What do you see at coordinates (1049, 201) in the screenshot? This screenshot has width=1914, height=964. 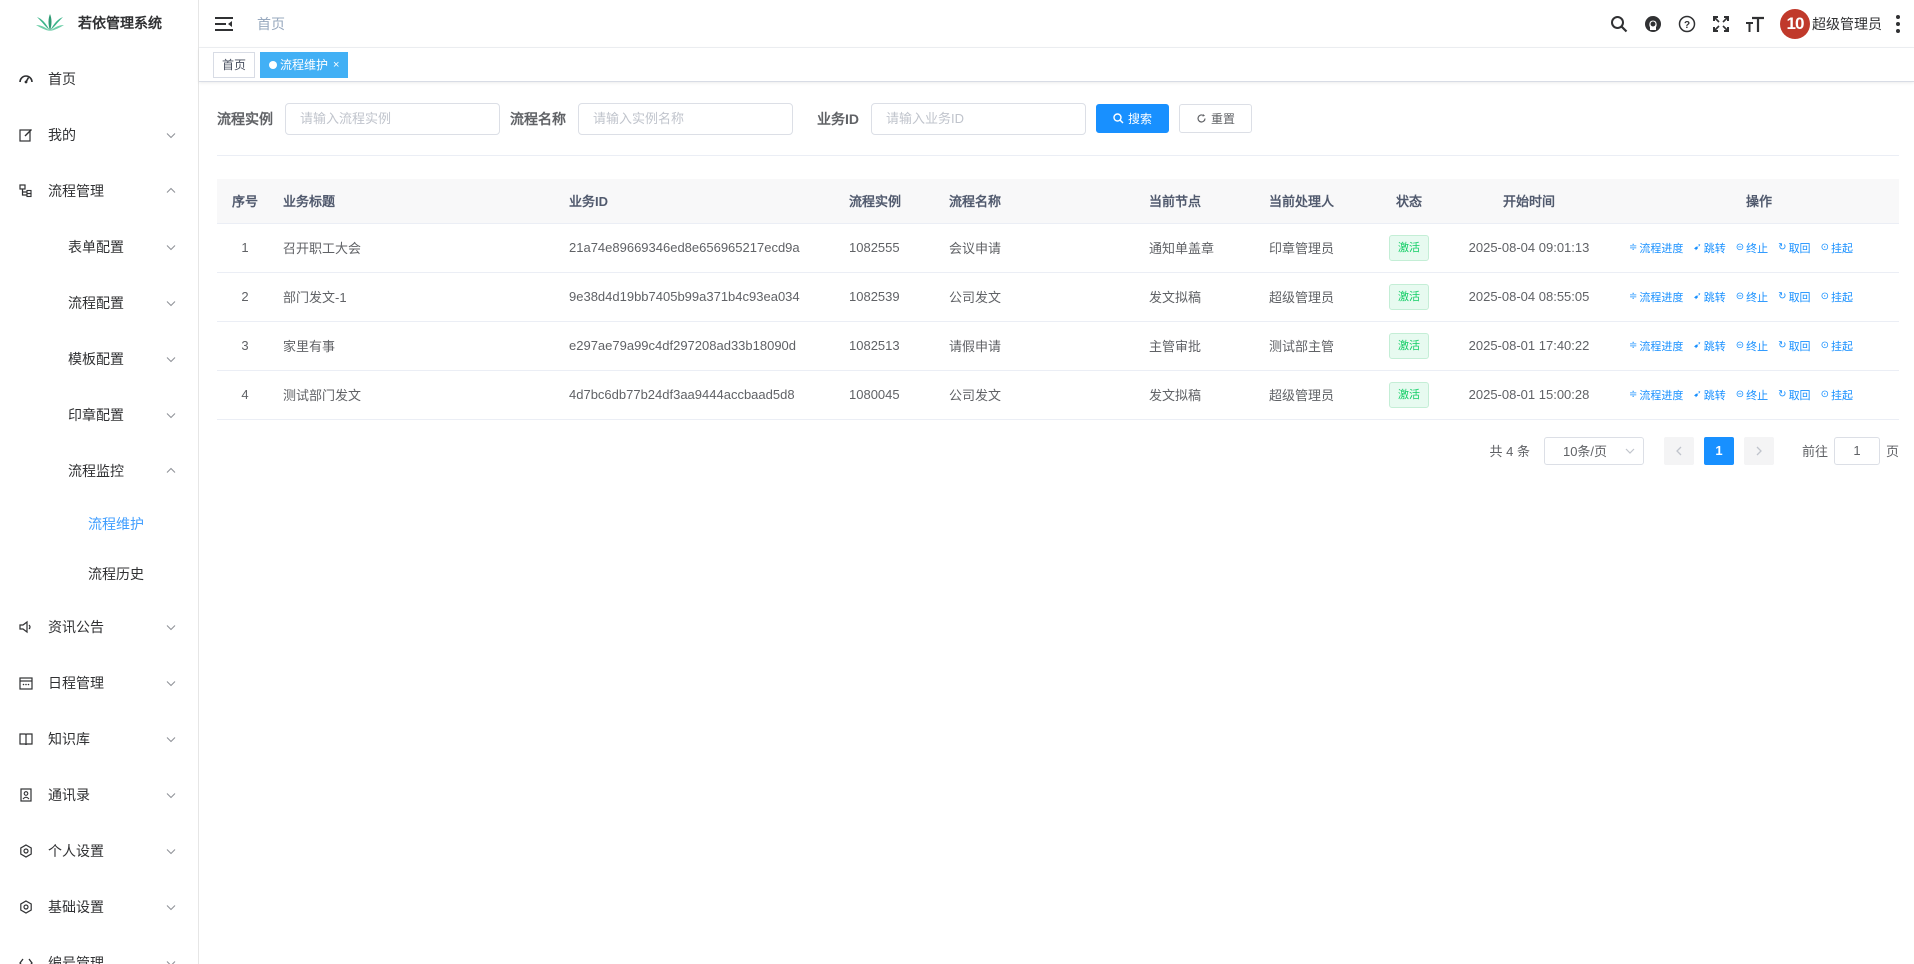 I see `col-name: 流程名称` at bounding box center [1049, 201].